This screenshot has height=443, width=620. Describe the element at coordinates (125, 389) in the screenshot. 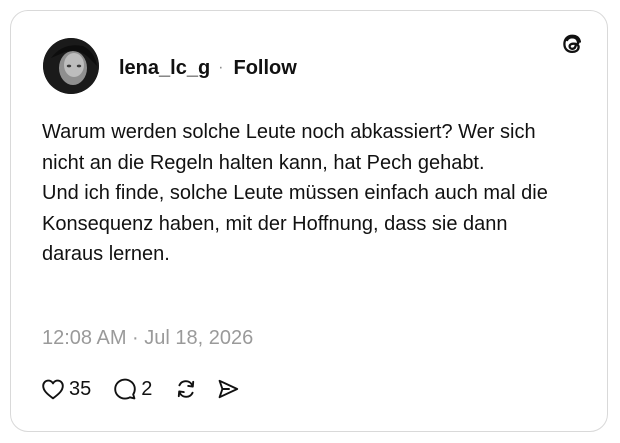

I see `comment-bubble-icon` at that location.